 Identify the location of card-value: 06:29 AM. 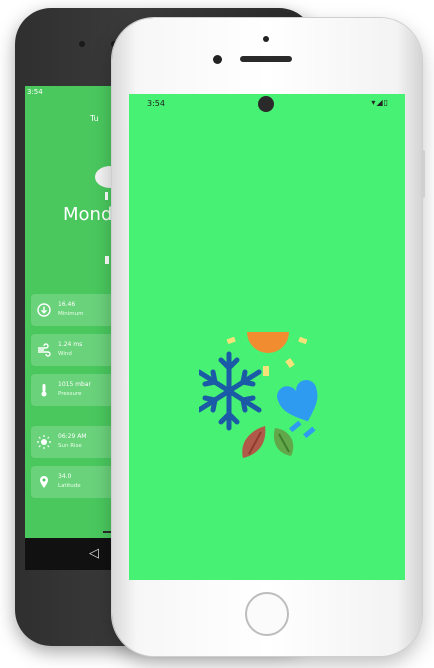
(72, 436).